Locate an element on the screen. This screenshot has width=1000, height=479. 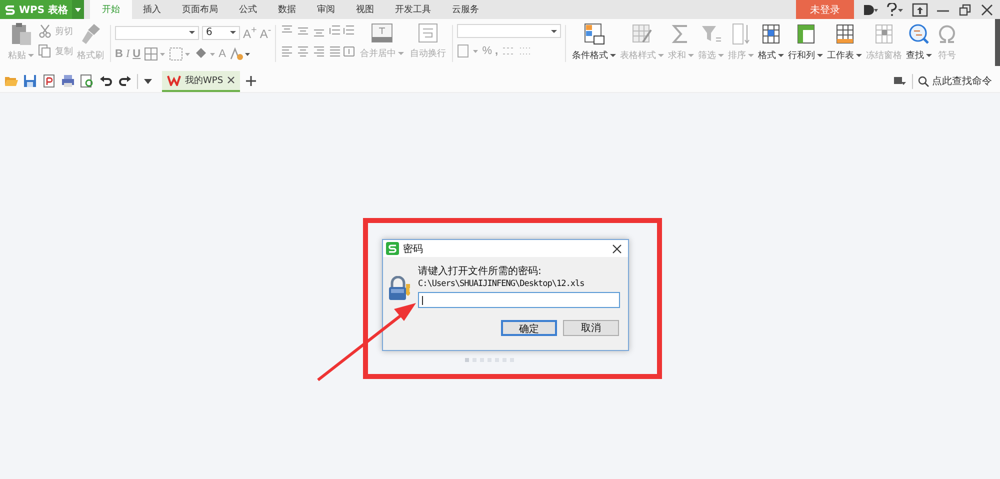
login-button: 未登录 is located at coordinates (825, 9).